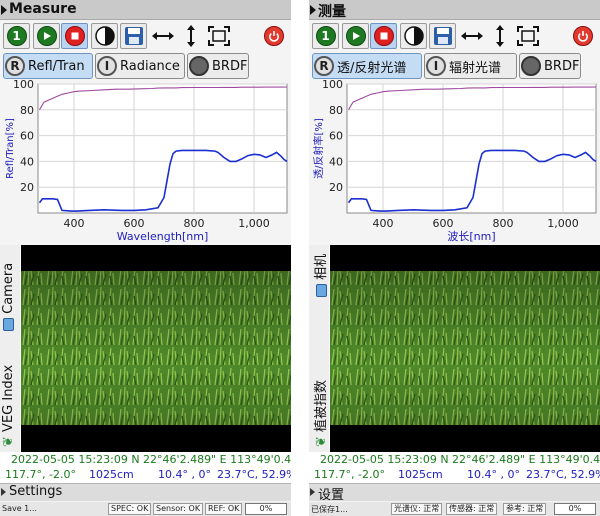  Describe the element at coordinates (74, 223) in the screenshot. I see `x-tick-label: 400` at that location.